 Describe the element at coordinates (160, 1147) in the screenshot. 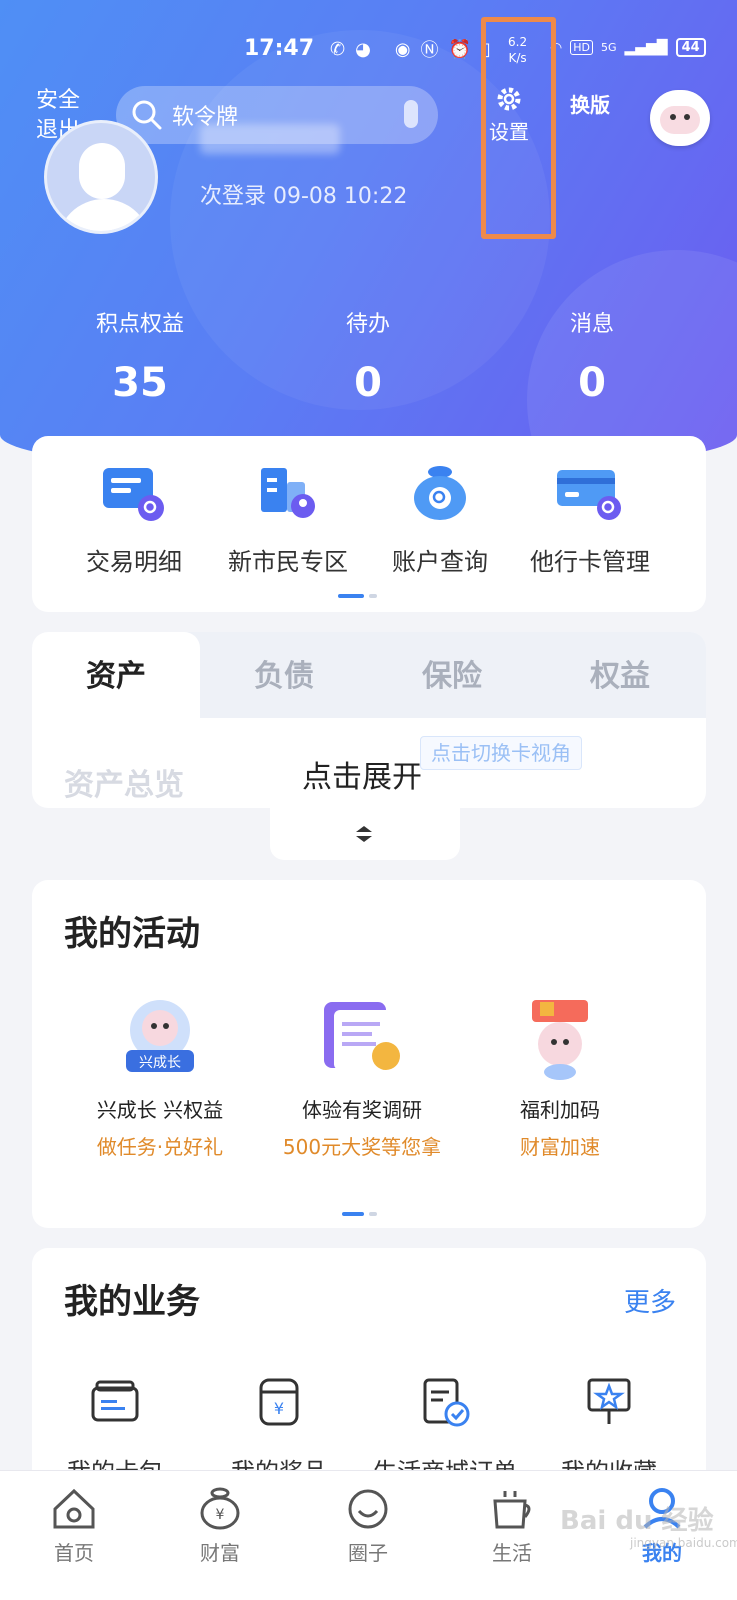

I see `activity-subtitle: 做任务·兑好礼` at that location.